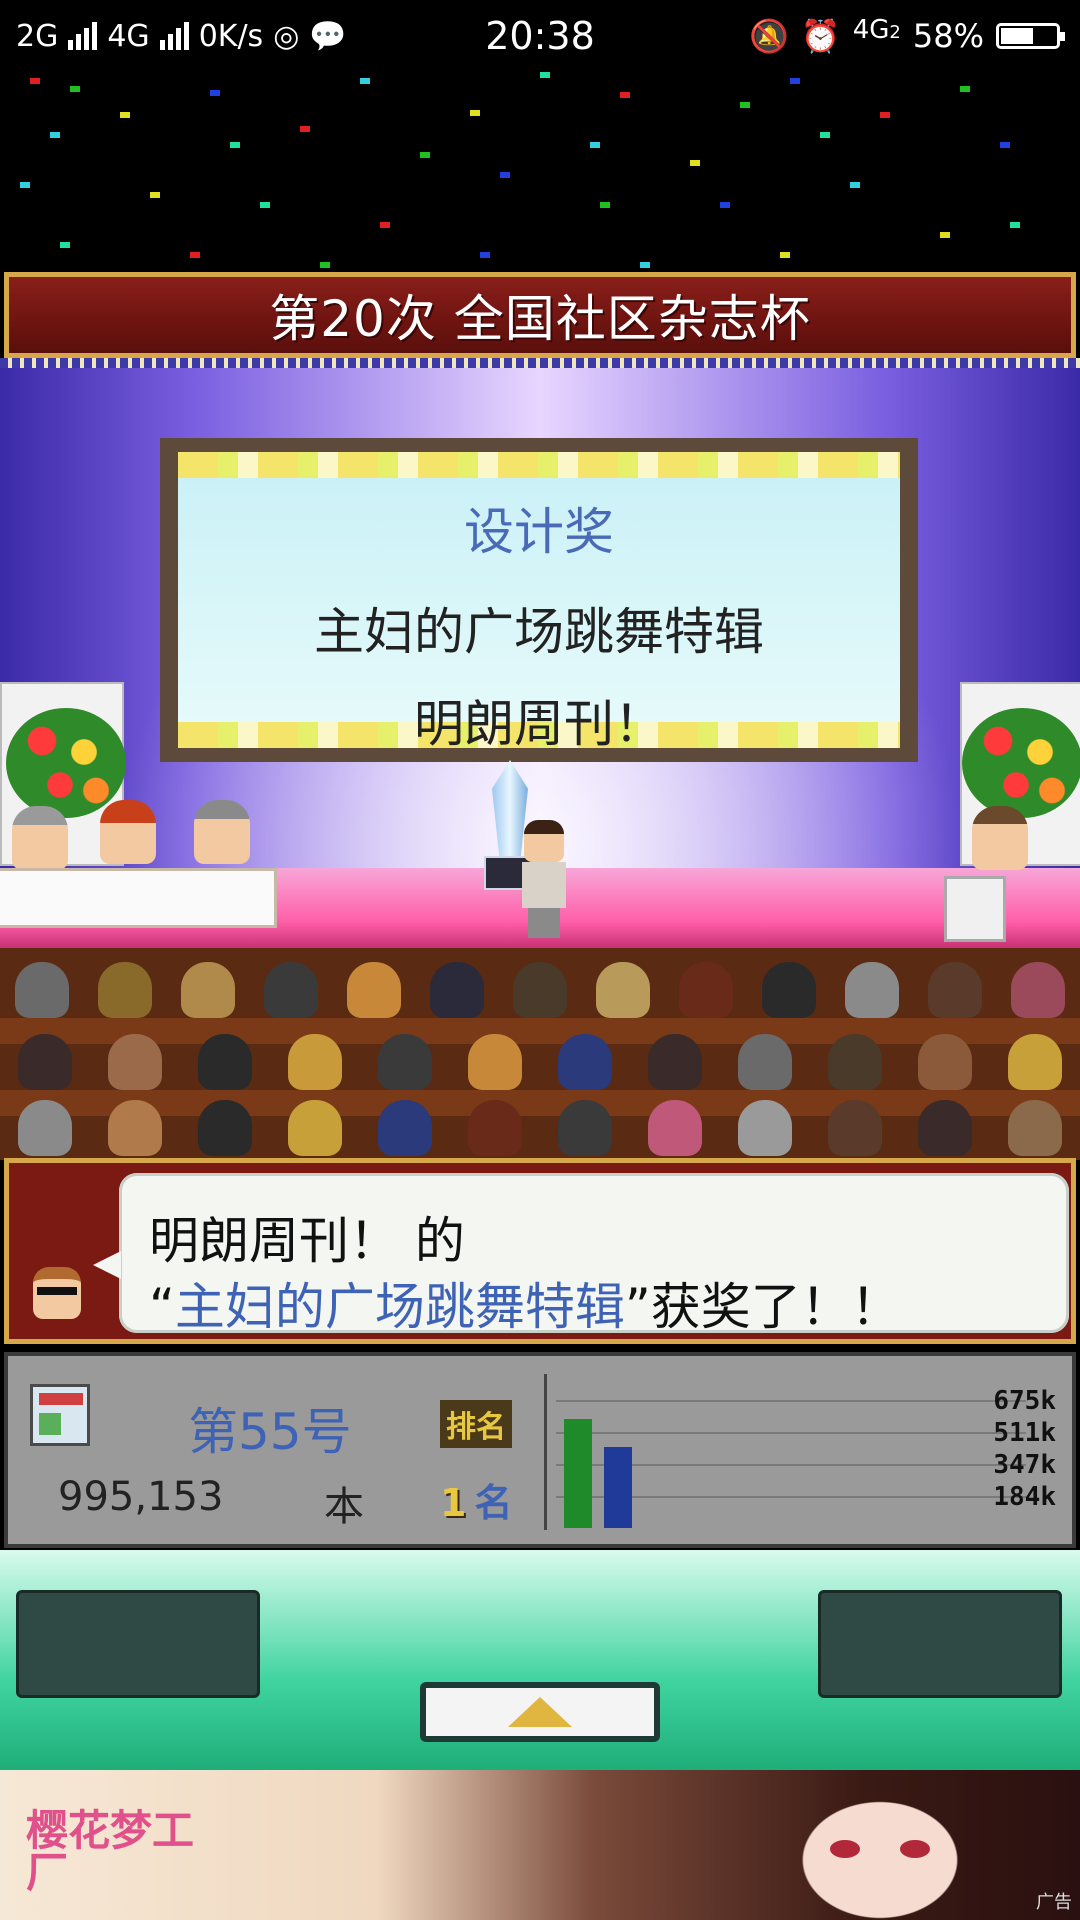 This screenshot has width=1080, height=1920. Describe the element at coordinates (769, 36) in the screenshot. I see `mute-bell-icon: 🔕` at that location.